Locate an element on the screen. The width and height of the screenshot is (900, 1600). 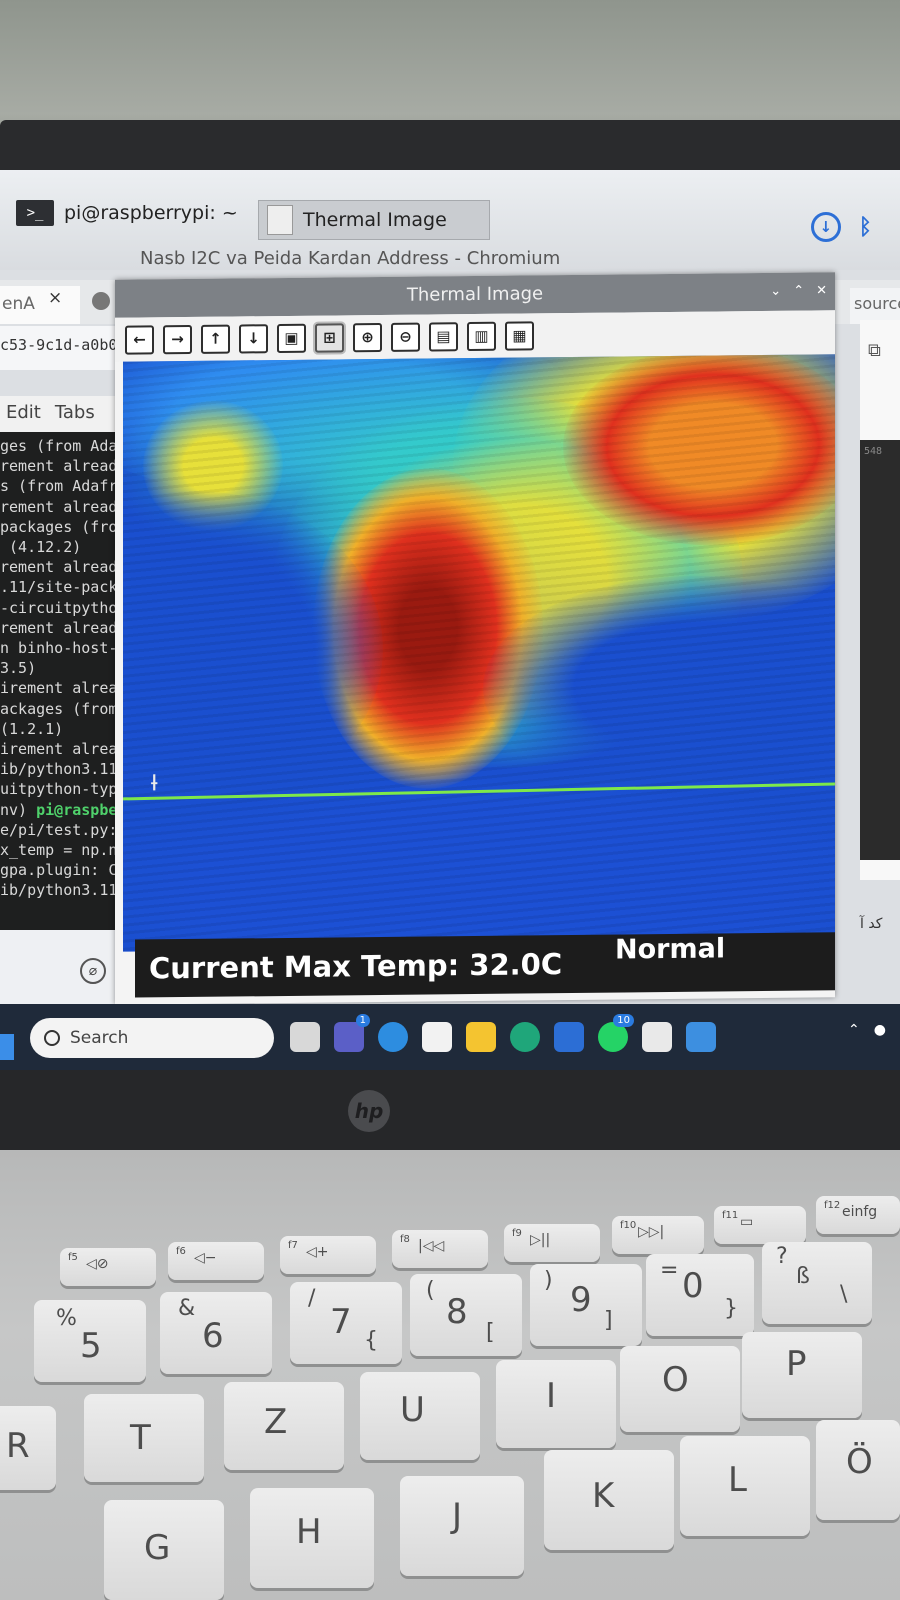
key-g: G is located at coordinates (164, 1550).